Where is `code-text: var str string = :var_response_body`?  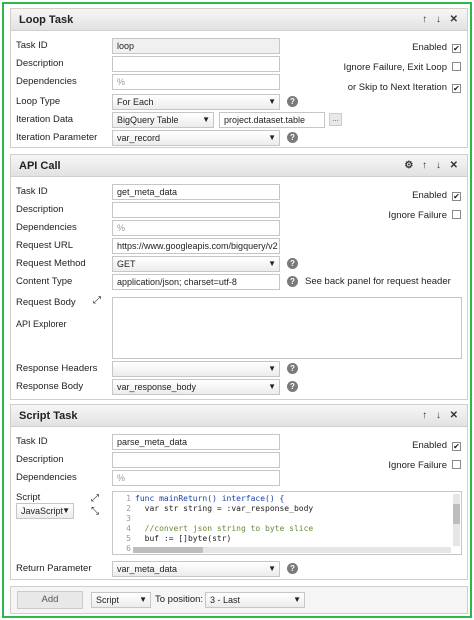
code-text: var str string = :var_response_body is located at coordinates (224, 508).